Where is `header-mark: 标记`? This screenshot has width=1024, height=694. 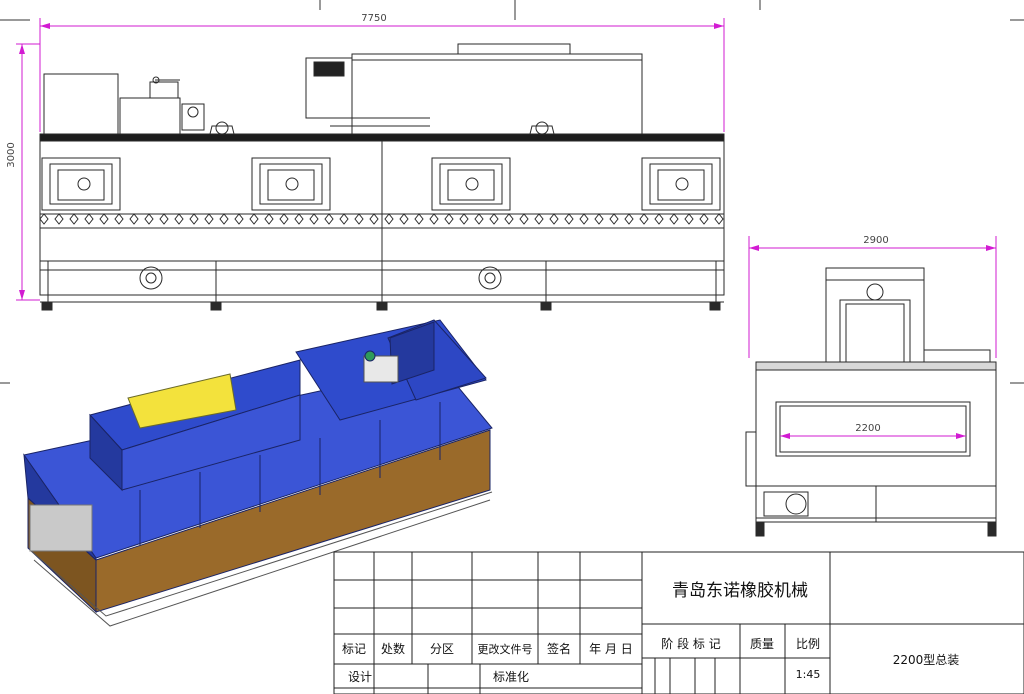 header-mark: 标记 is located at coordinates (354, 649).